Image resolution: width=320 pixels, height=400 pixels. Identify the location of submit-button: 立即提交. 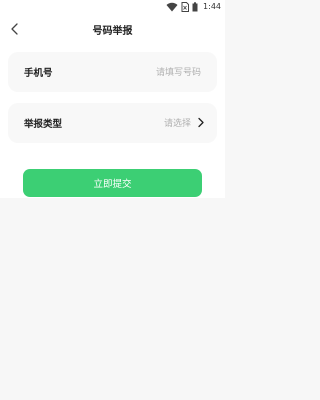
(112, 183).